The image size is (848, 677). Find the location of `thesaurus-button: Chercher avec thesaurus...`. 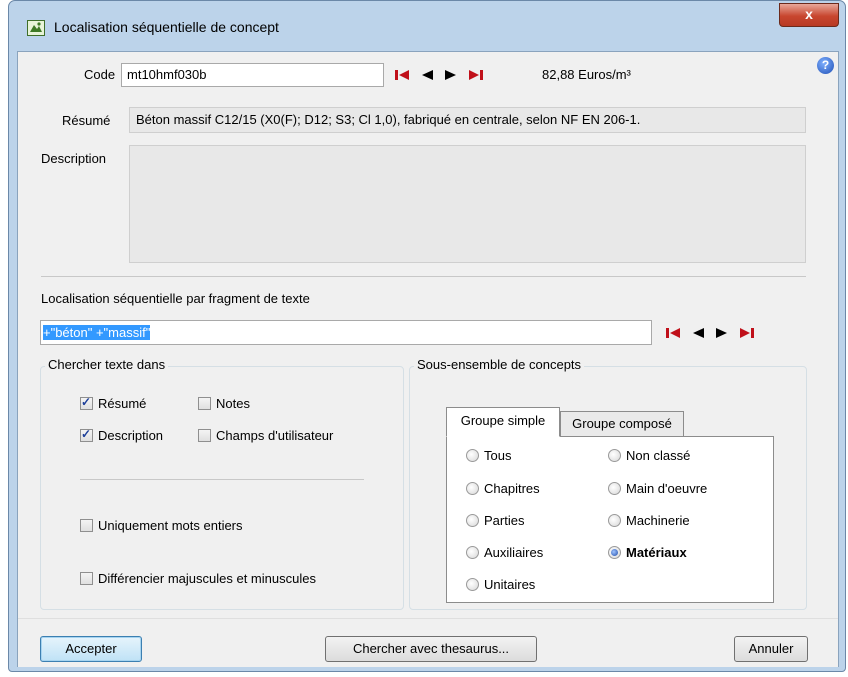

thesaurus-button: Chercher avec thesaurus... is located at coordinates (431, 649).